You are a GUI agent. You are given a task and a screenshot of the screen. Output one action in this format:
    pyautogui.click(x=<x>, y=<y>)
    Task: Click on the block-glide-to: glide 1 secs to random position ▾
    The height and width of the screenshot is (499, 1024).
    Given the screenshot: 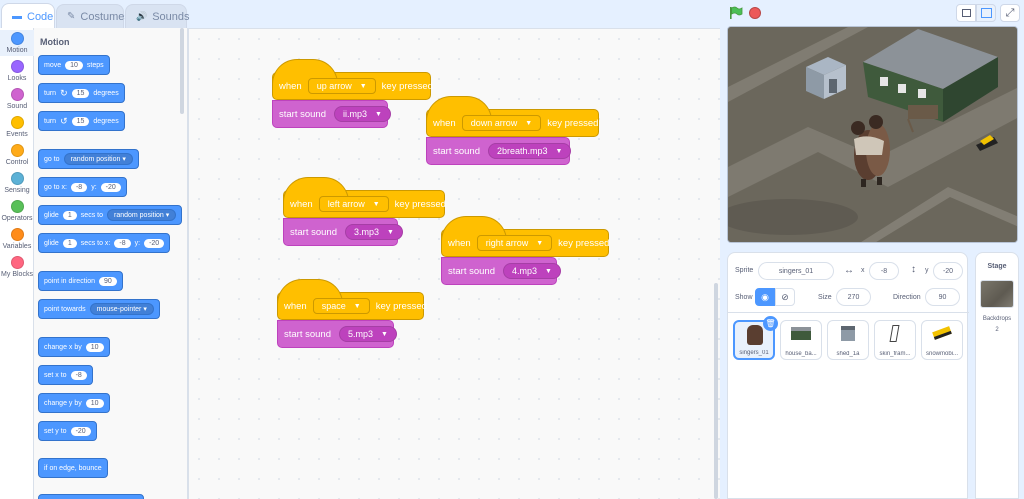 What is the action you would take?
    pyautogui.click(x=110, y=215)
    